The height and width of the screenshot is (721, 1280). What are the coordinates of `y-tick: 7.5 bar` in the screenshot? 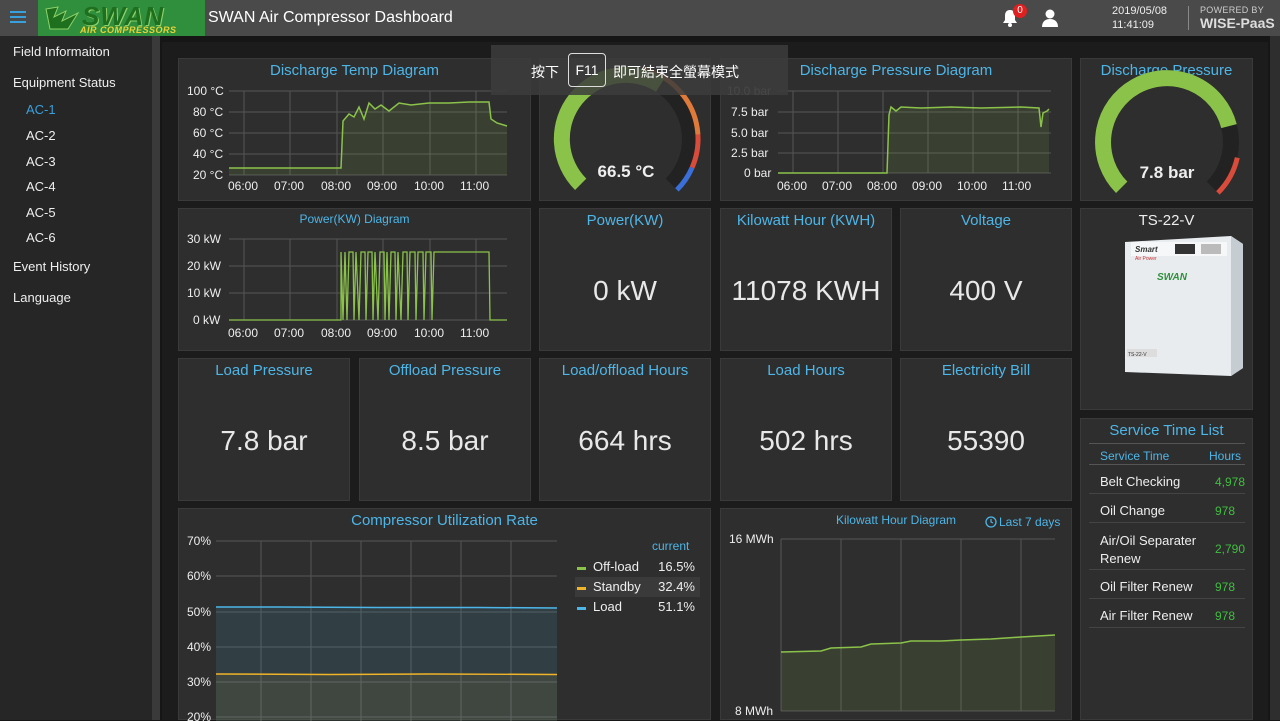 It's located at (749, 112).